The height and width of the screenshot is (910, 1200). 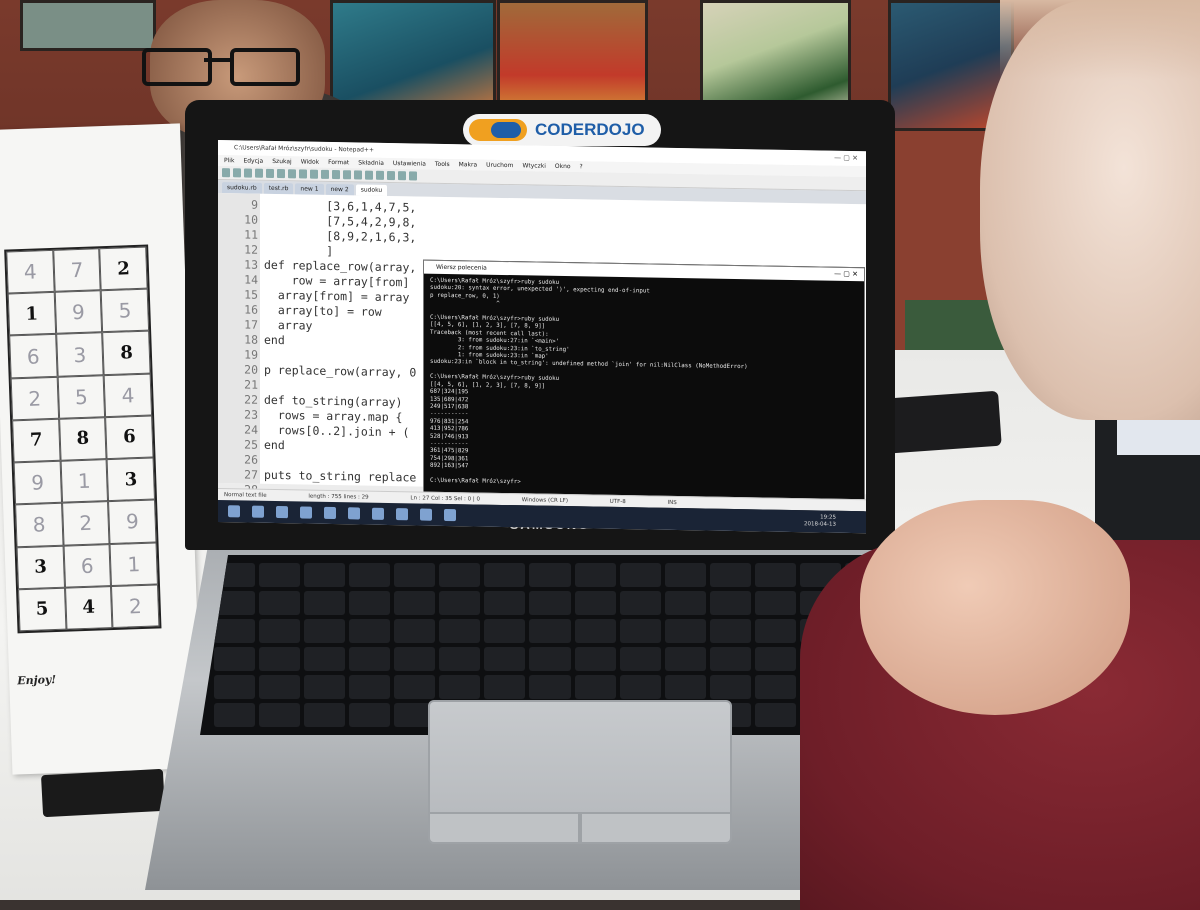 What do you see at coordinates (504, 828) in the screenshot?
I see `touchpad-left-button` at bounding box center [504, 828].